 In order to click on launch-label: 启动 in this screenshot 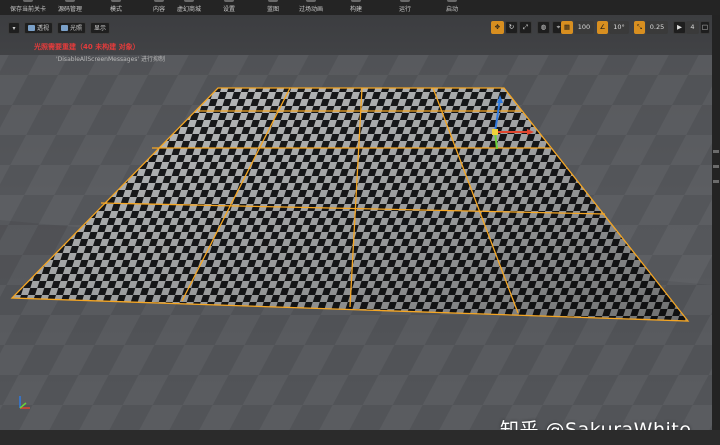, I will do `click(451, 9)`.